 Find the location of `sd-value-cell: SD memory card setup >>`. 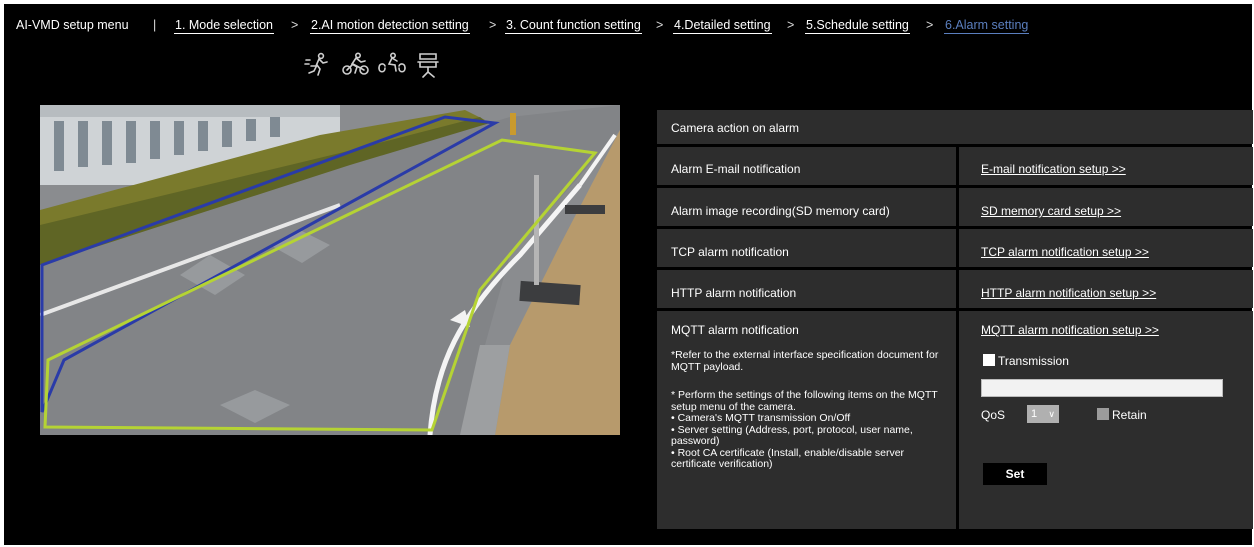

sd-value-cell: SD memory card setup >> is located at coordinates (1106, 207).